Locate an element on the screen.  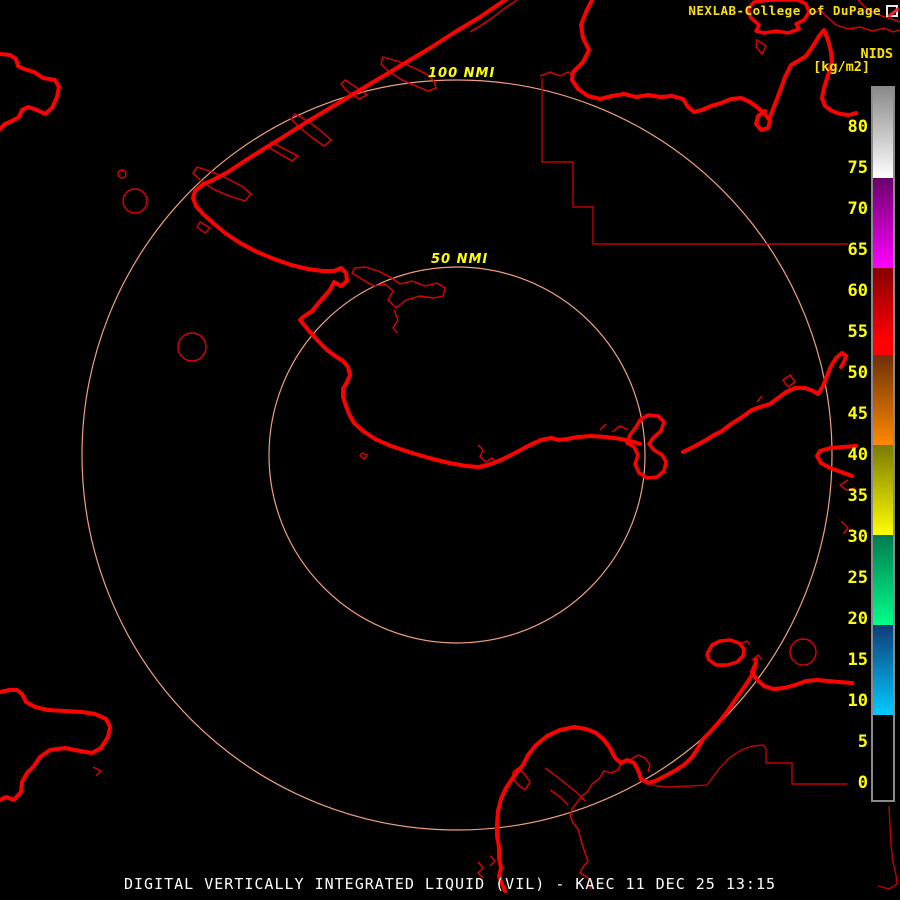
coast-bottom-blob is located at coordinates (619, 790).